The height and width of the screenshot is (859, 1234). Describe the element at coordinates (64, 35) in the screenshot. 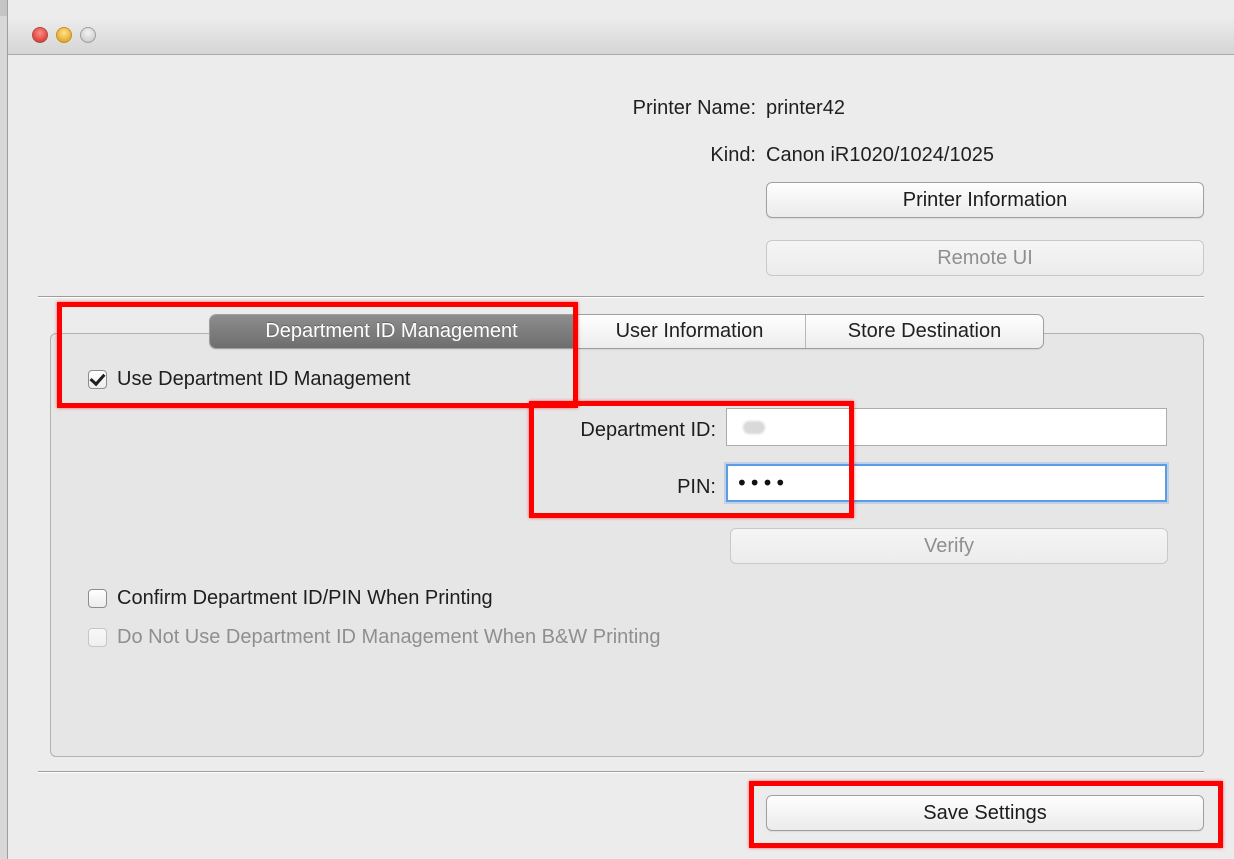

I see `minimize-window-icon` at that location.